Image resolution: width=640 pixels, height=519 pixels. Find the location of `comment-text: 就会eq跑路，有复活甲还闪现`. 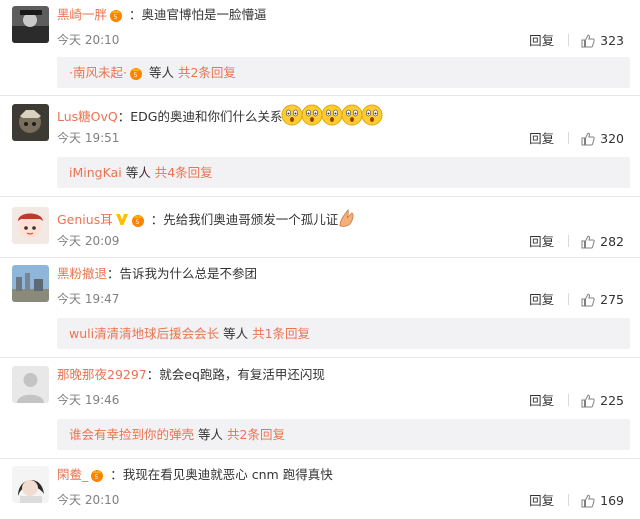

comment-text: 就会eq跑路，有复活甲还闪现 is located at coordinates (242, 374).